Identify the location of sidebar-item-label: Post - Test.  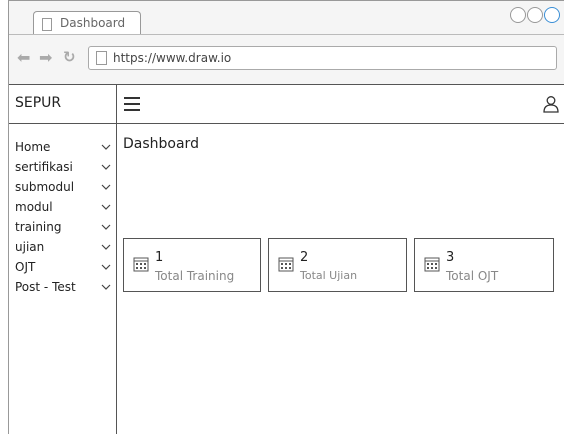
(45, 287).